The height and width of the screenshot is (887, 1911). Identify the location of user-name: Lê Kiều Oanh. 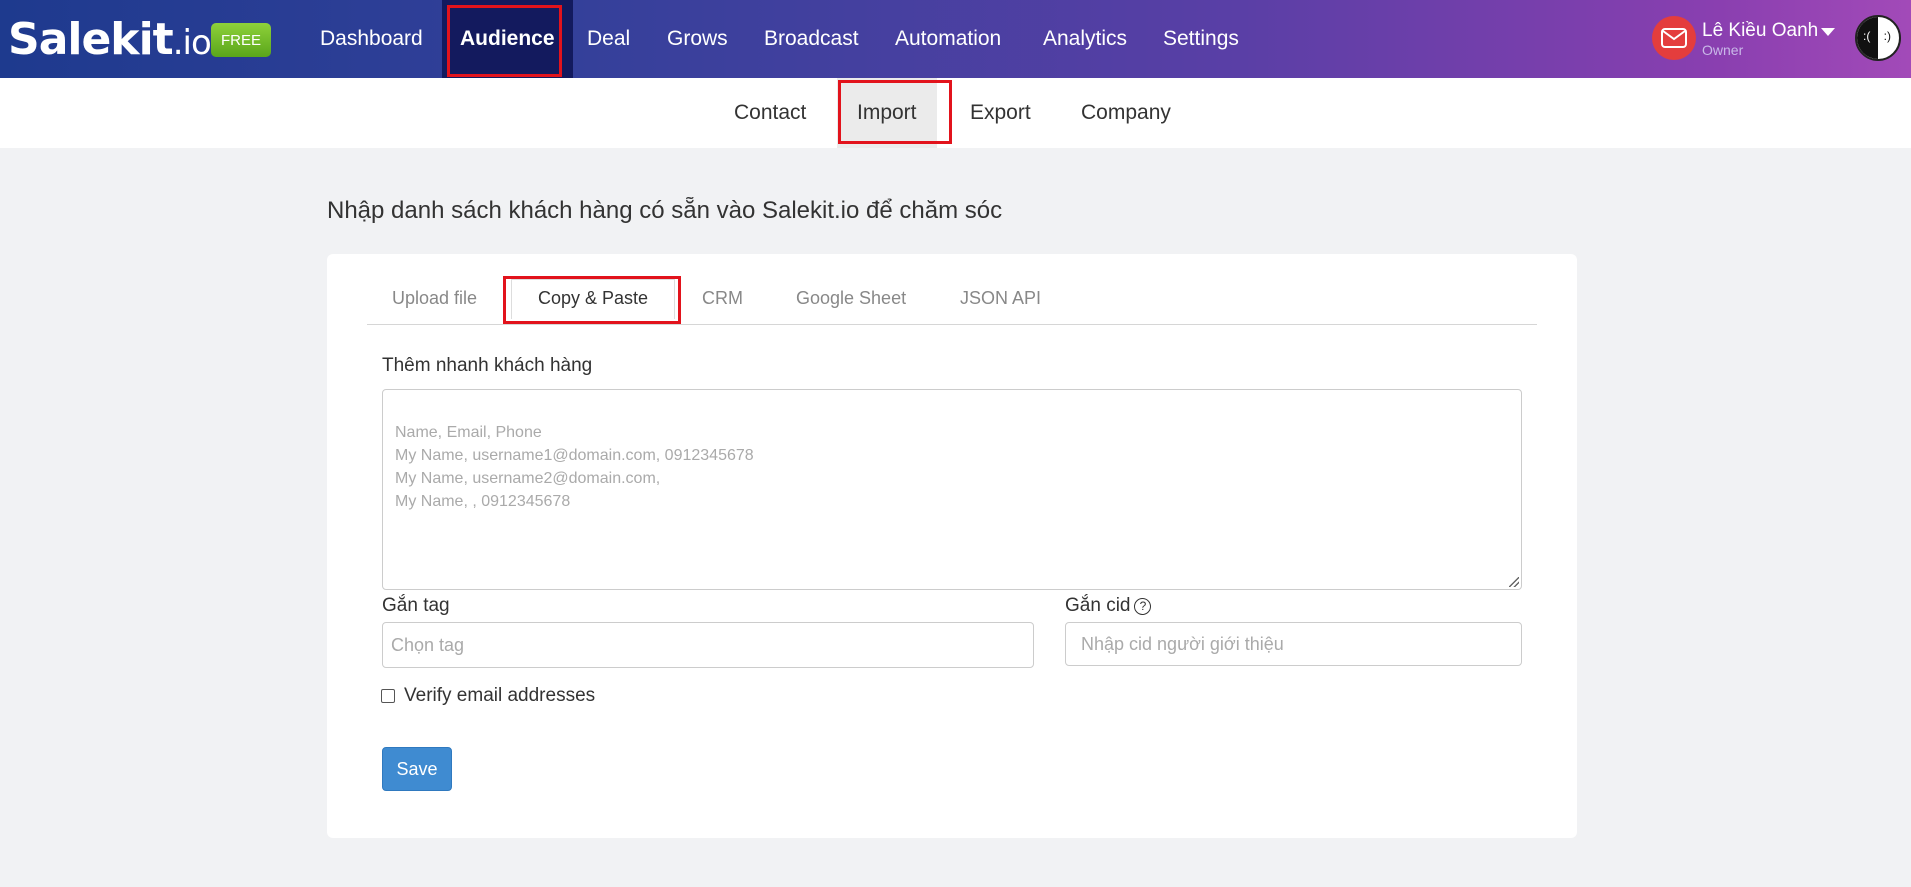
(1760, 31).